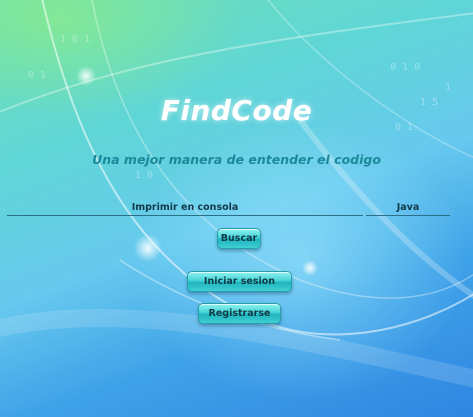  Describe the element at coordinates (236, 159) in the screenshot. I see `app-subtitle: Una mejor manera de entender el codigo` at that location.